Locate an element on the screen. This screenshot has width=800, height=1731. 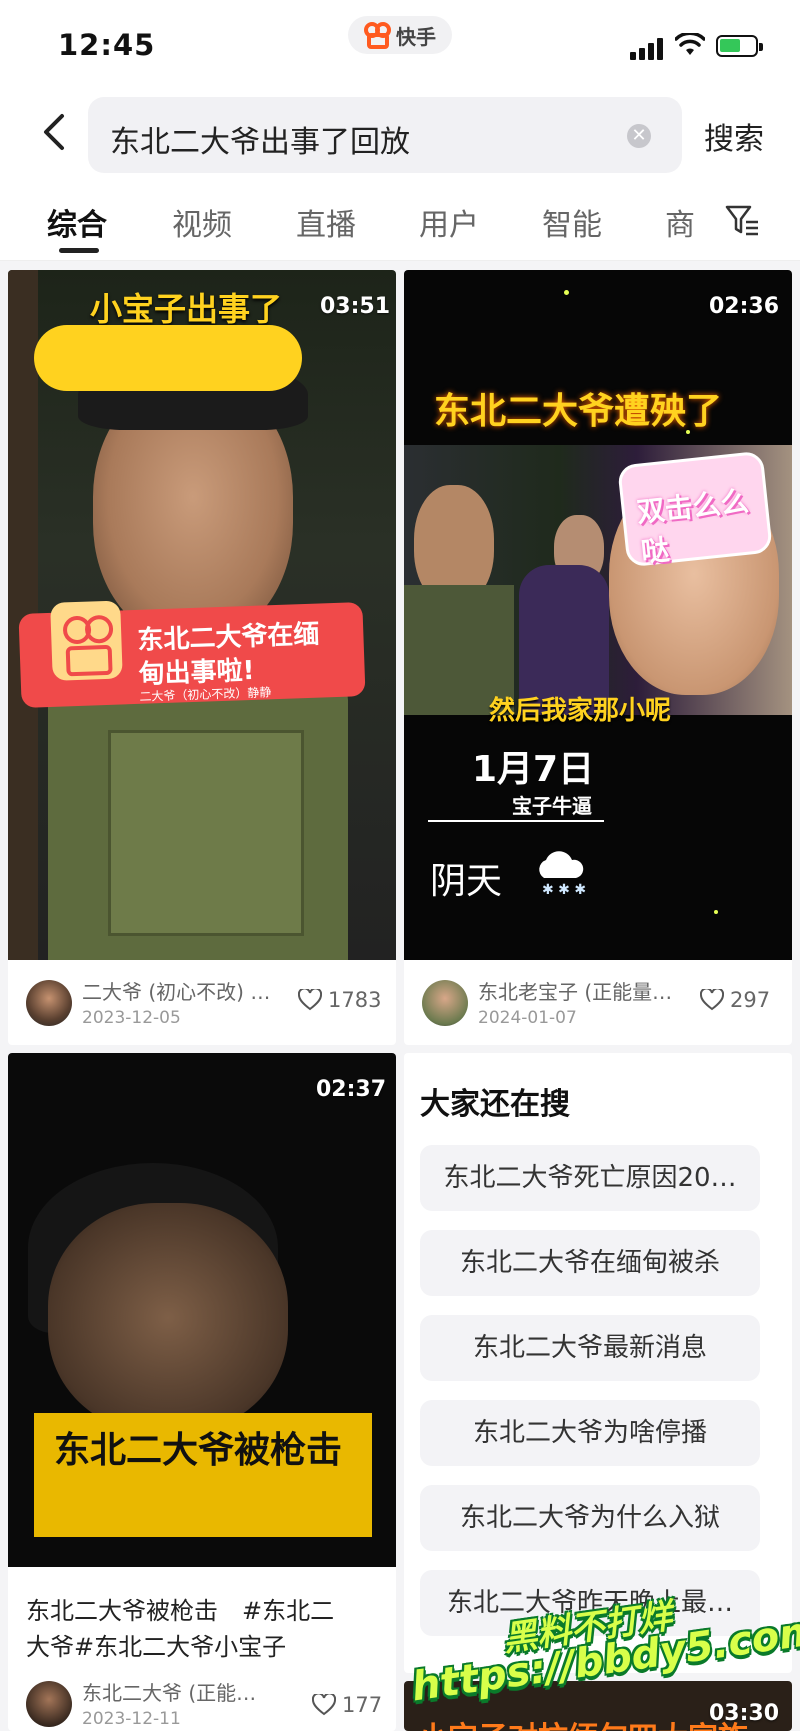
video-duration: 03:51 is located at coordinates (355, 306).